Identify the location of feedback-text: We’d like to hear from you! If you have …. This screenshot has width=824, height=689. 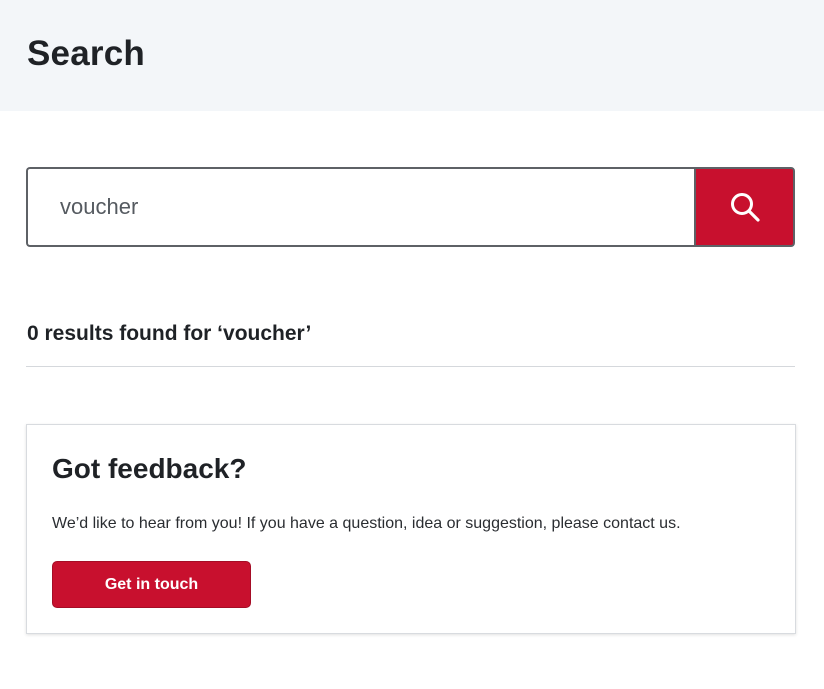
(366, 523).